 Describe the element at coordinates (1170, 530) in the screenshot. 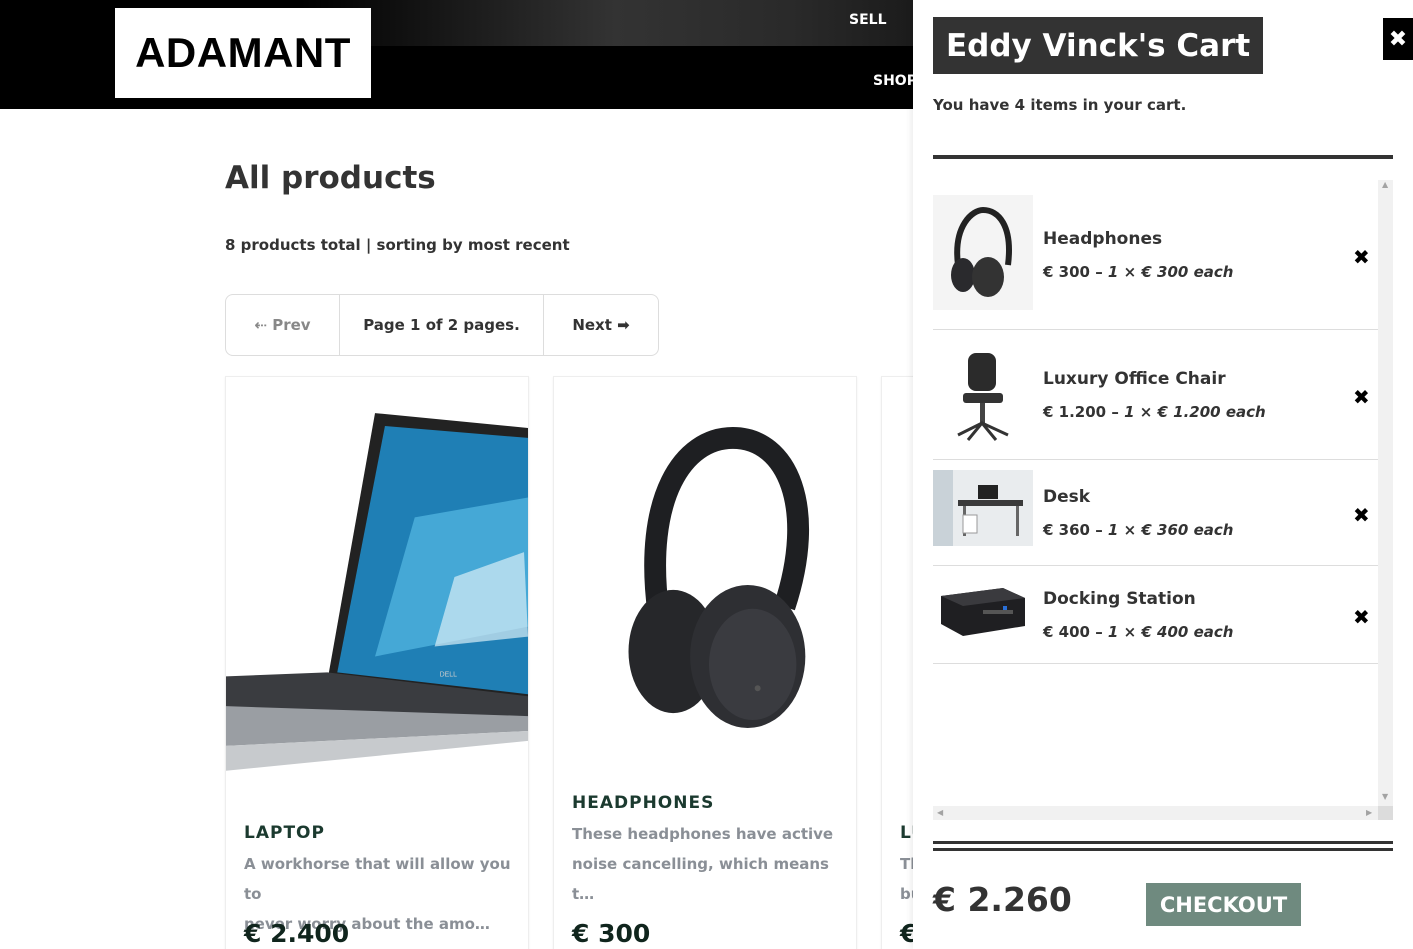

I see `item-detail: 1 × € 360 each` at that location.